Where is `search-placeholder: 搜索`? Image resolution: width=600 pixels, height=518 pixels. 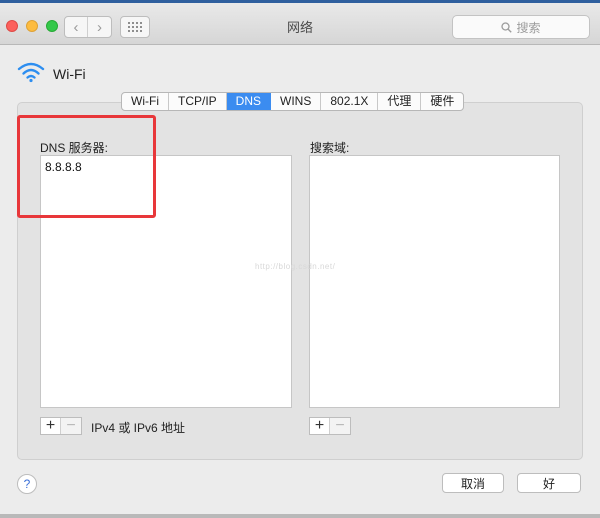
search-placeholder: 搜索 is located at coordinates (528, 27).